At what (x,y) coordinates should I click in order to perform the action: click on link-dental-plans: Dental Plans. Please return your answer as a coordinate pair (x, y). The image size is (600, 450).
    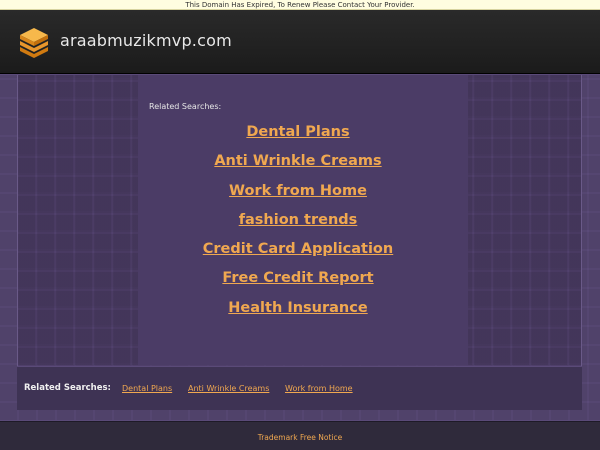
    Looking at the image, I should click on (298, 134).